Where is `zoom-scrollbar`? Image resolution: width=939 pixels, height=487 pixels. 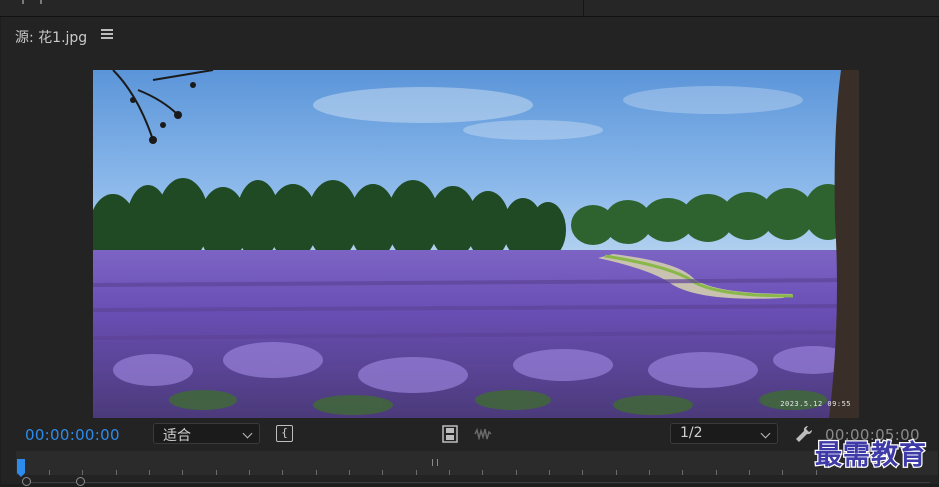
zoom-scrollbar is located at coordinates (477, 482).